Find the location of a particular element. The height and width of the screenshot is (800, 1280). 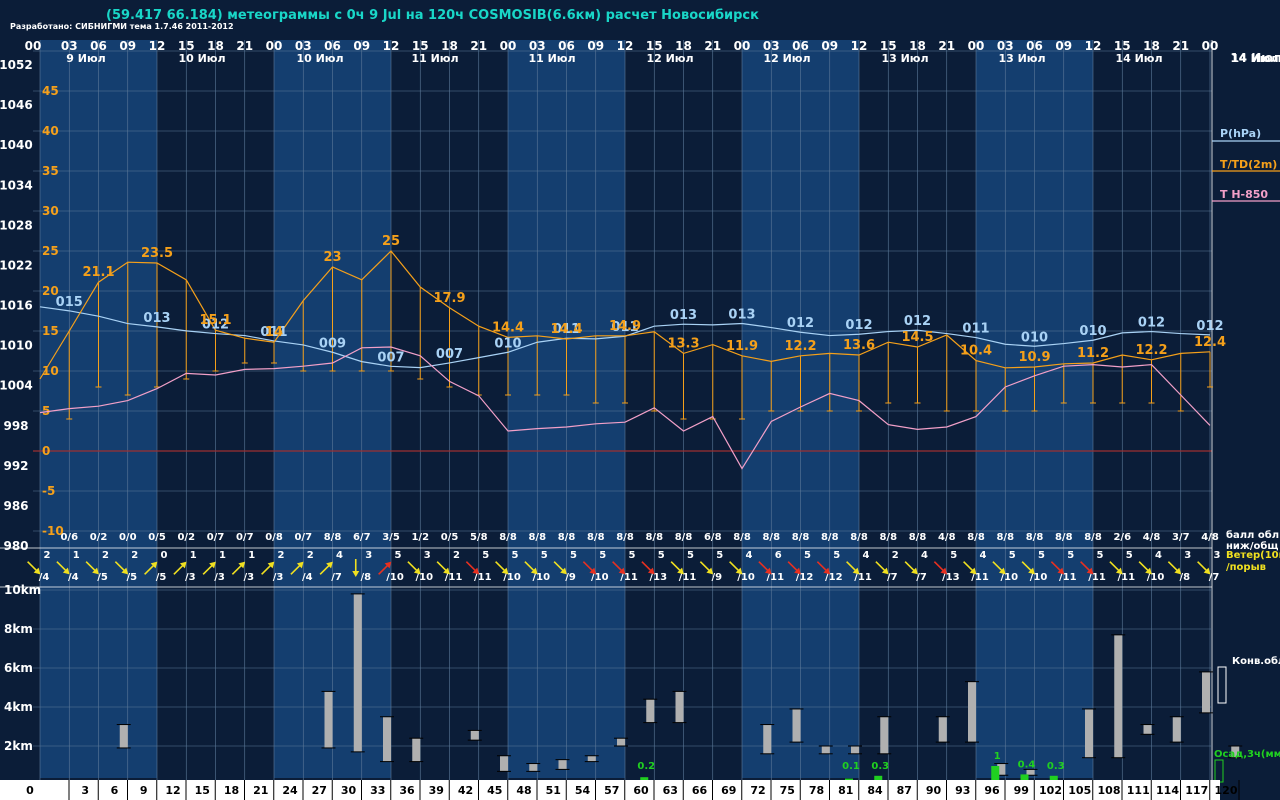

precip-legend-label: Осад,3ч(мм) is located at coordinates (1247, 754).